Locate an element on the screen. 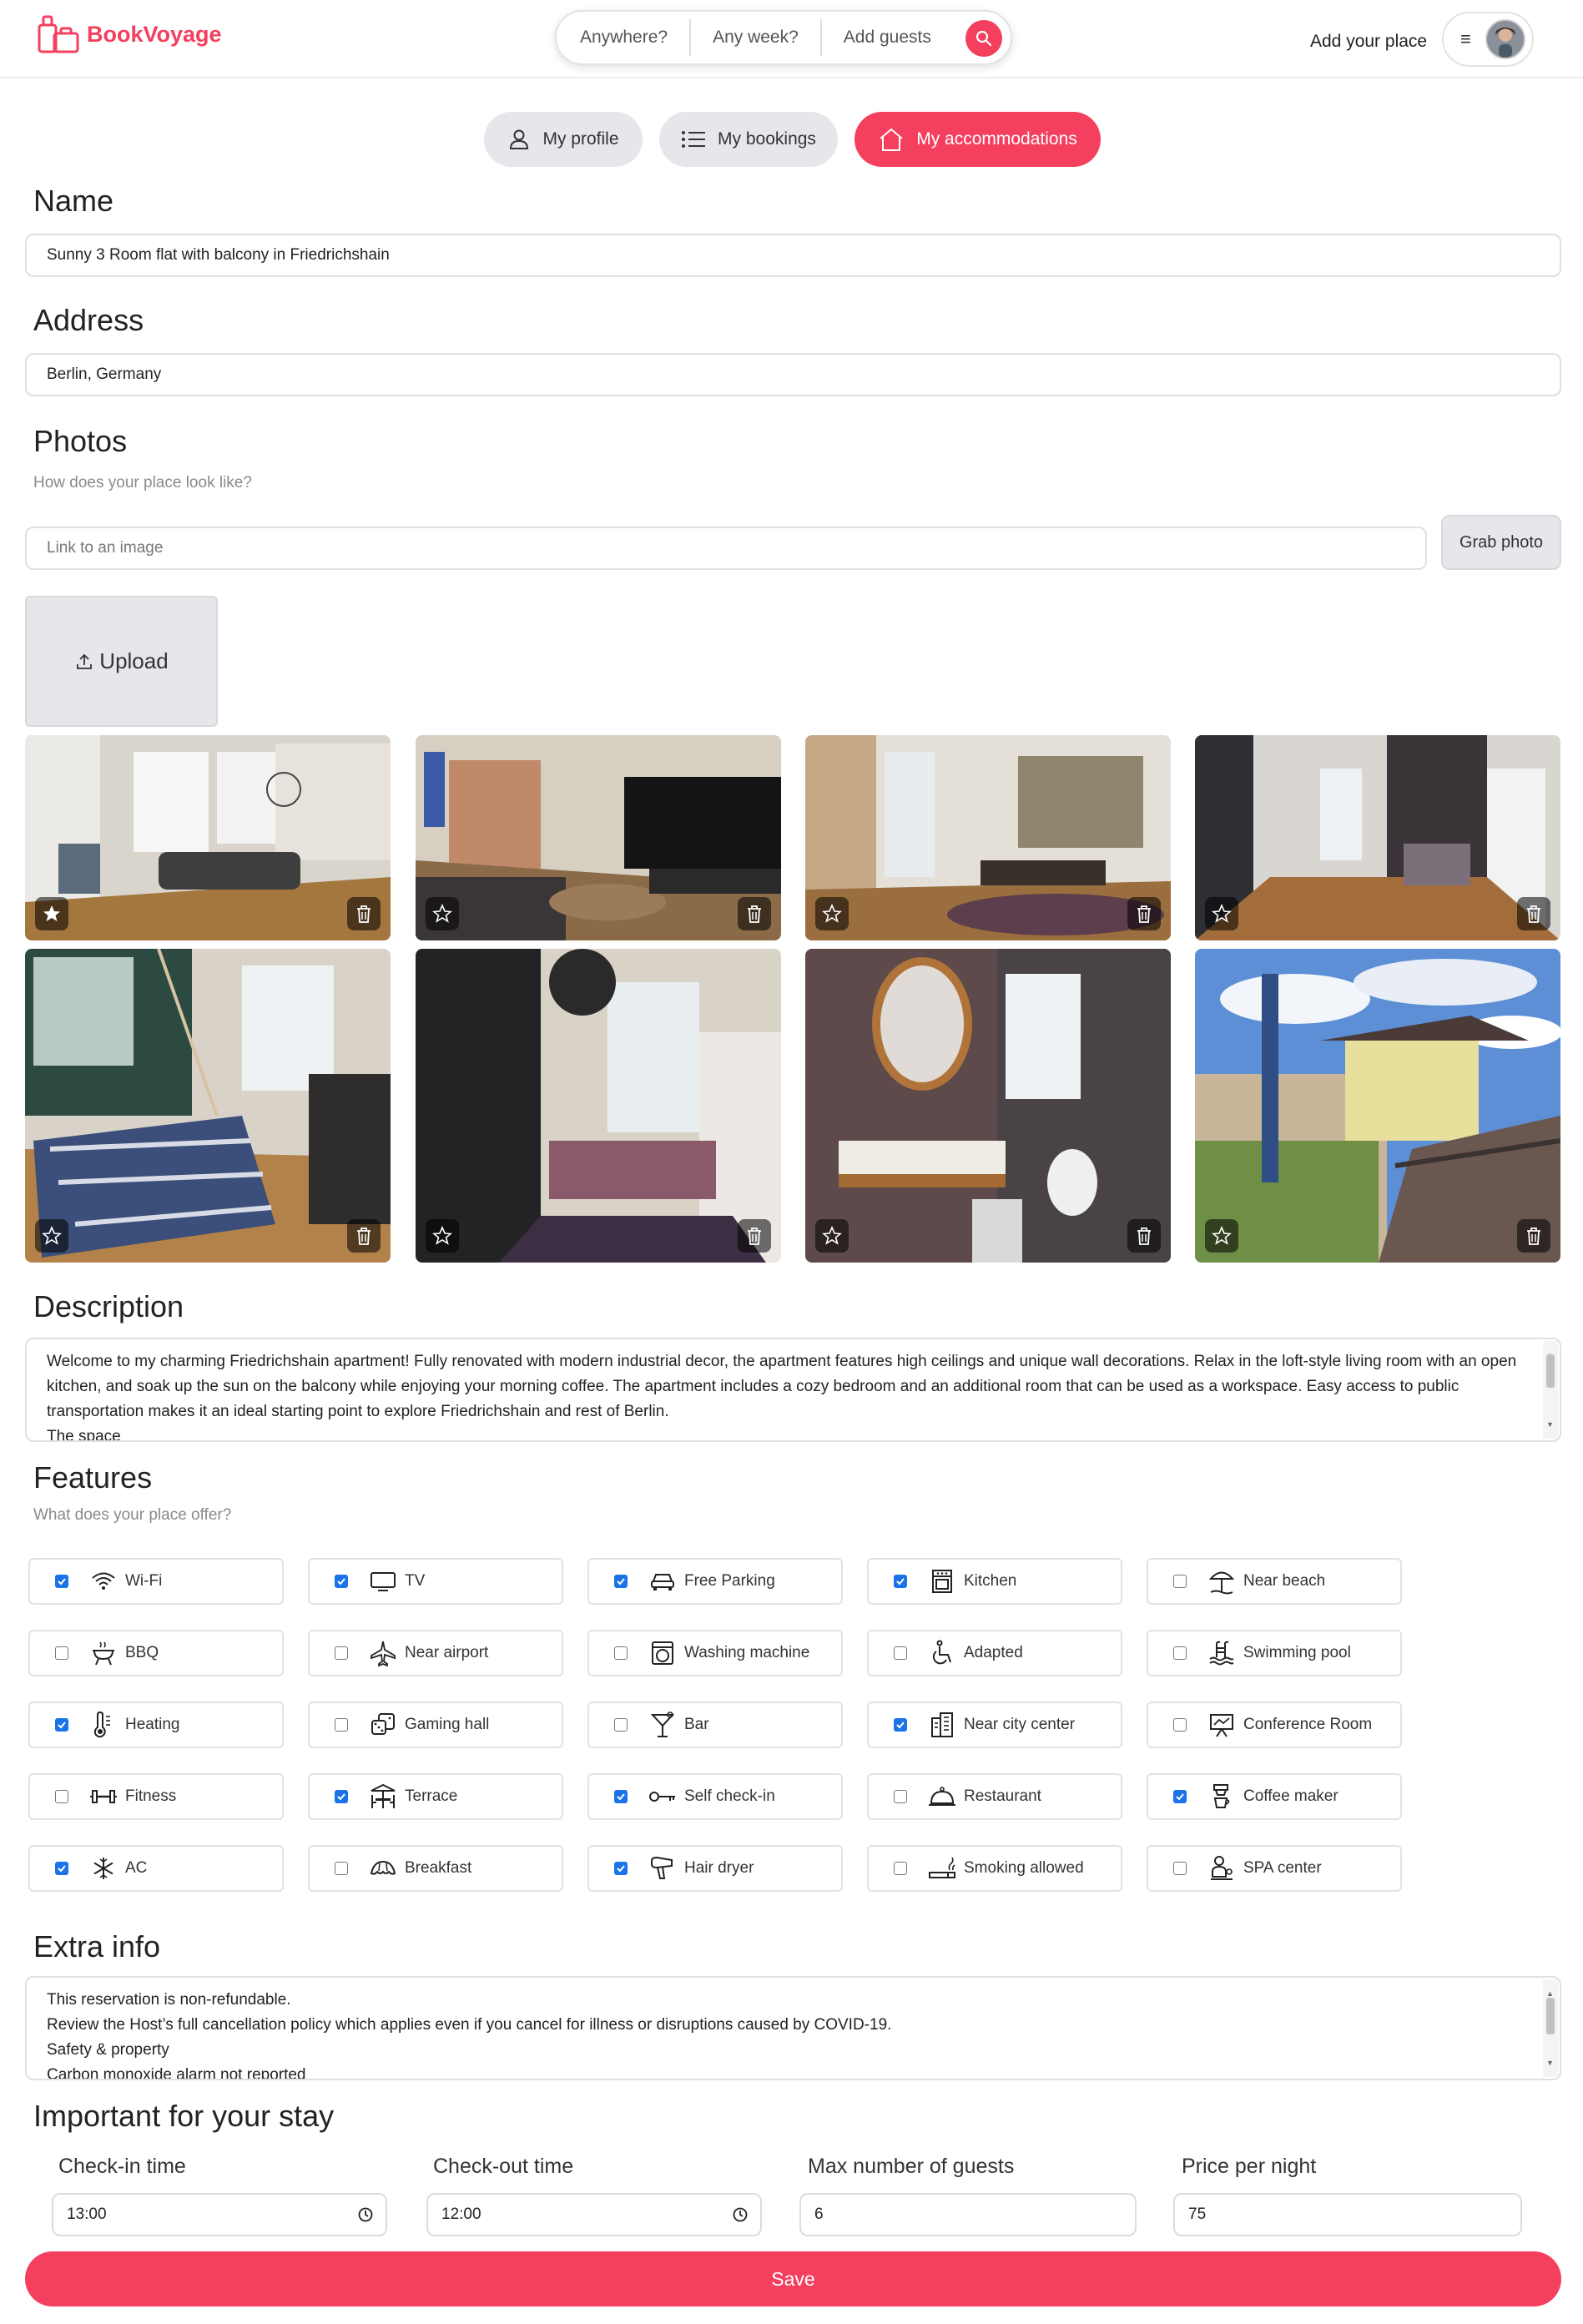  photo-second-bedroom is located at coordinates (598, 1106).